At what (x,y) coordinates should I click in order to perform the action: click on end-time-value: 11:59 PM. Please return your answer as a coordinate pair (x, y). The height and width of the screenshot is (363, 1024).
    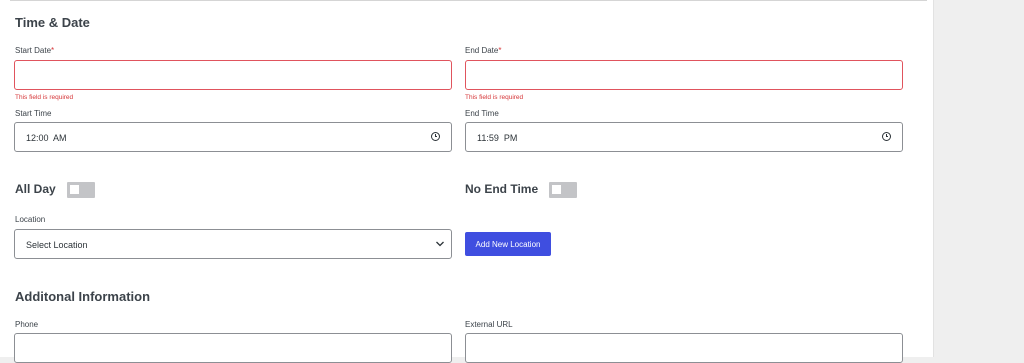
    Looking at the image, I should click on (497, 138).